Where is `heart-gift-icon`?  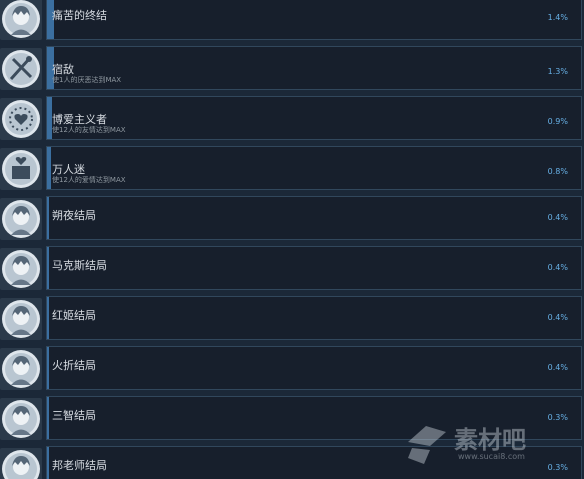 heart-gift-icon is located at coordinates (21, 169).